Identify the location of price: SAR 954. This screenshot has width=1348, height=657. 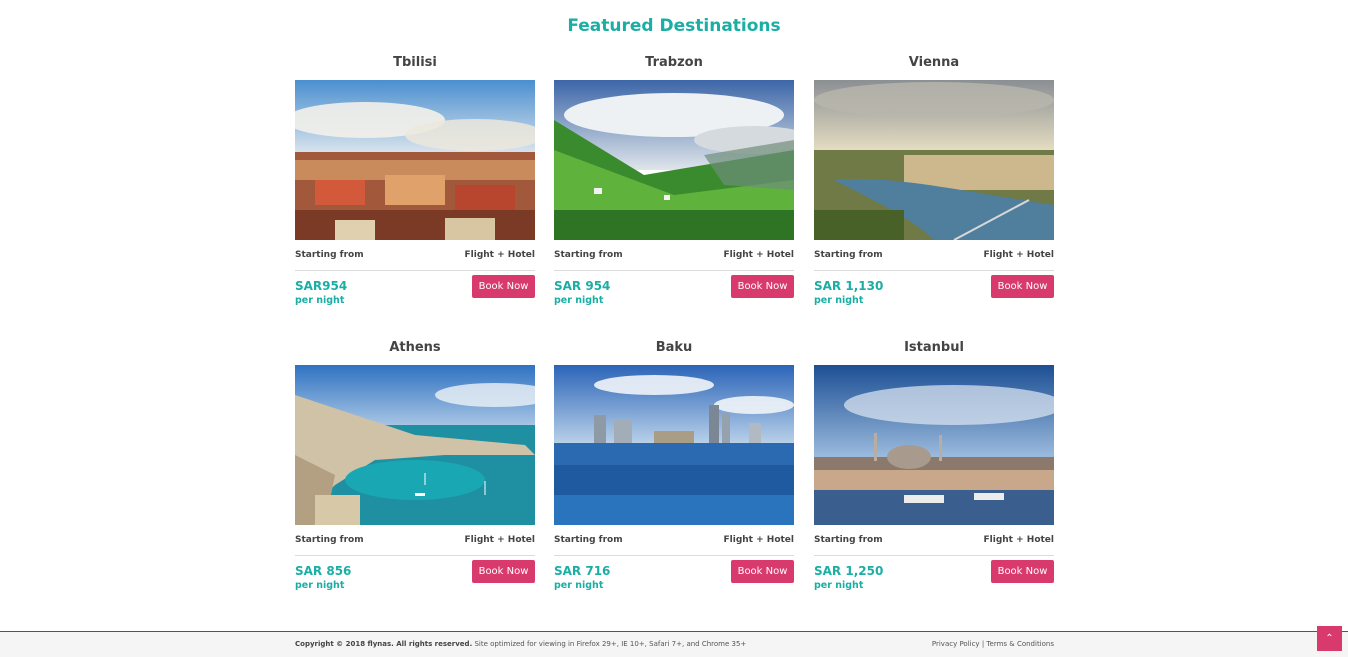
(582, 286).